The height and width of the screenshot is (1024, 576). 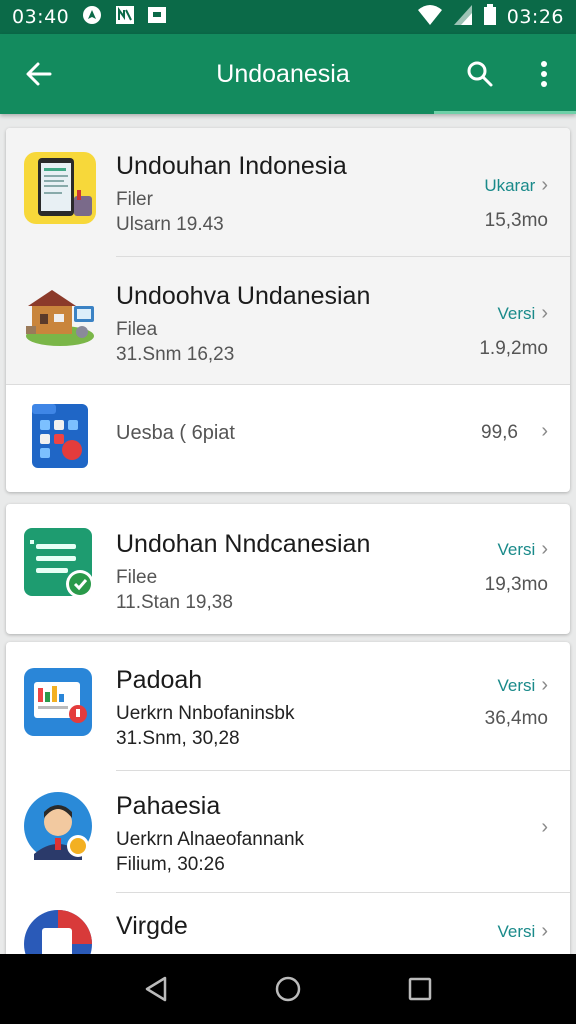 I want to click on nav-back-button, so click(x=156, y=989).